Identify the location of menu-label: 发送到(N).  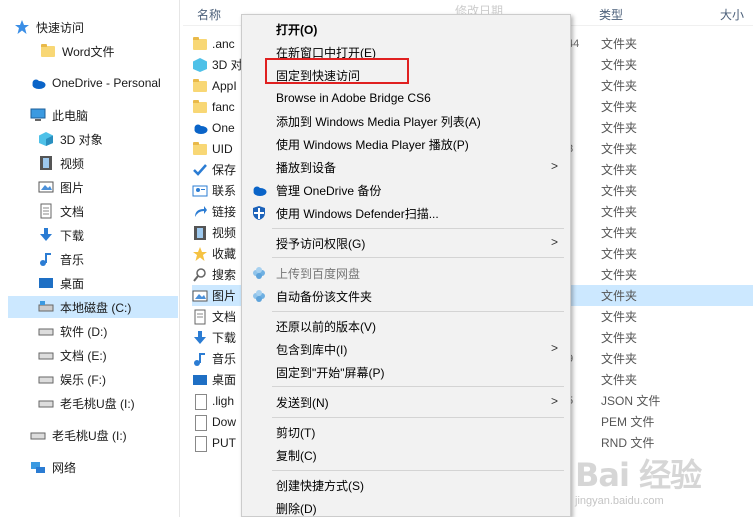
(302, 402).